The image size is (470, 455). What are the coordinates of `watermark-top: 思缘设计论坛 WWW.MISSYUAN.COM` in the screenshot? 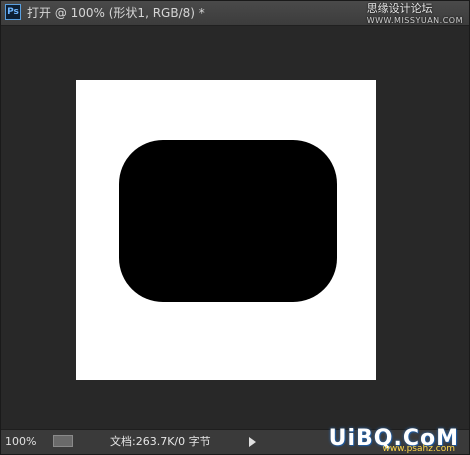 It's located at (415, 15).